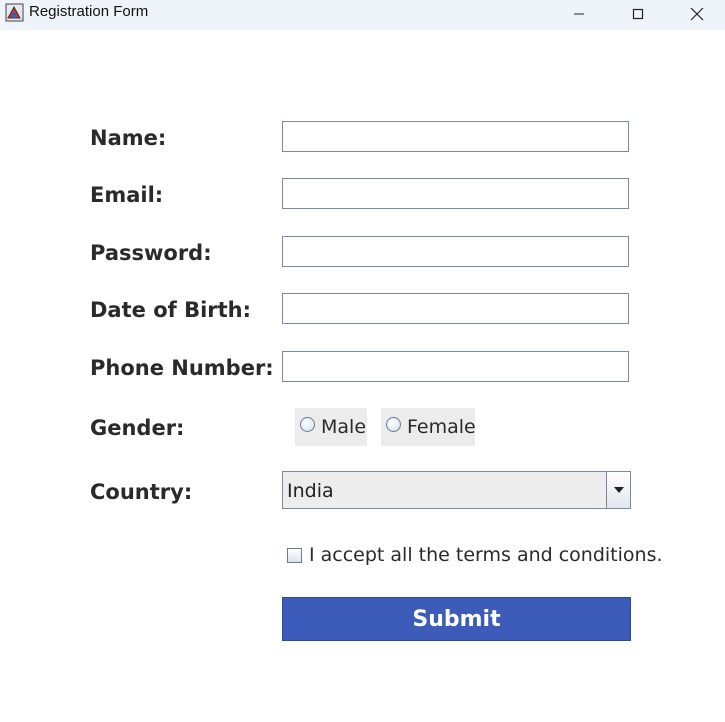 The image size is (725, 722). What do you see at coordinates (455, 366) in the screenshot?
I see `phone-field` at bounding box center [455, 366].